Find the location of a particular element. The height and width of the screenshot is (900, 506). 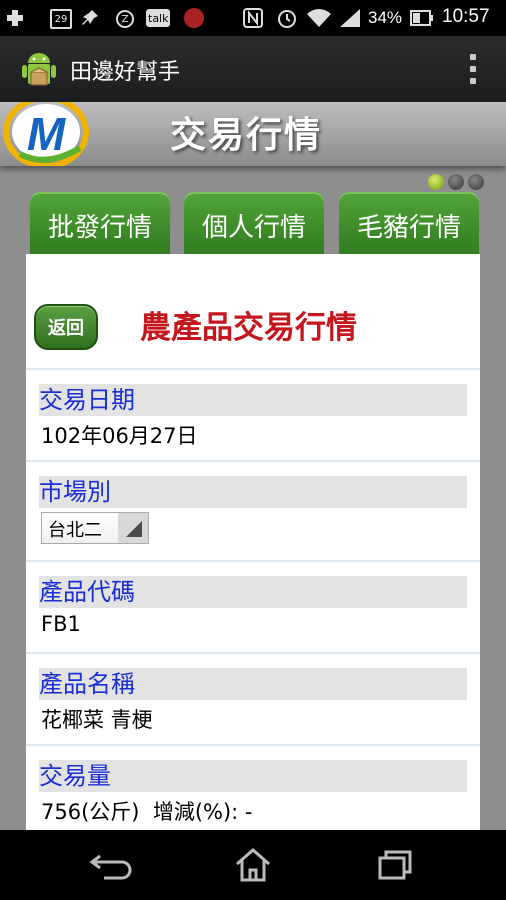

product-name-label: 產品名稱 is located at coordinates (253, 684).